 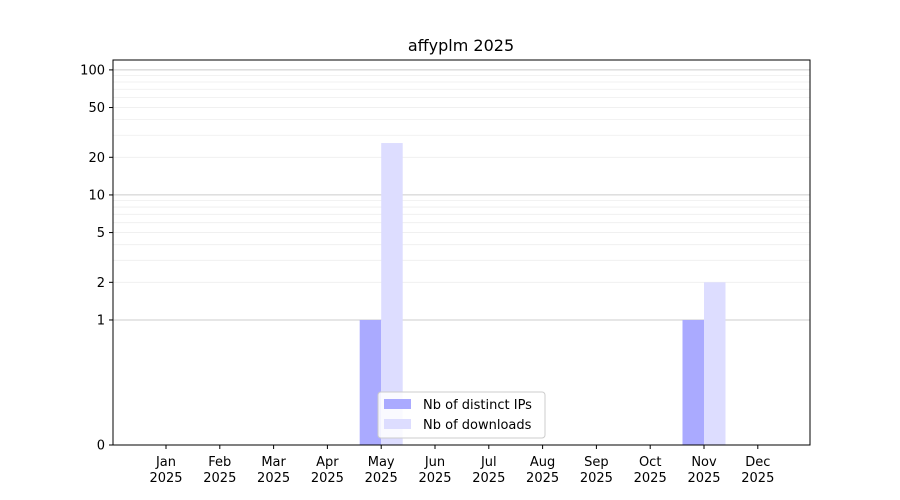 What do you see at coordinates (96, 195) in the screenshot?
I see `y-tick-label: 10` at bounding box center [96, 195].